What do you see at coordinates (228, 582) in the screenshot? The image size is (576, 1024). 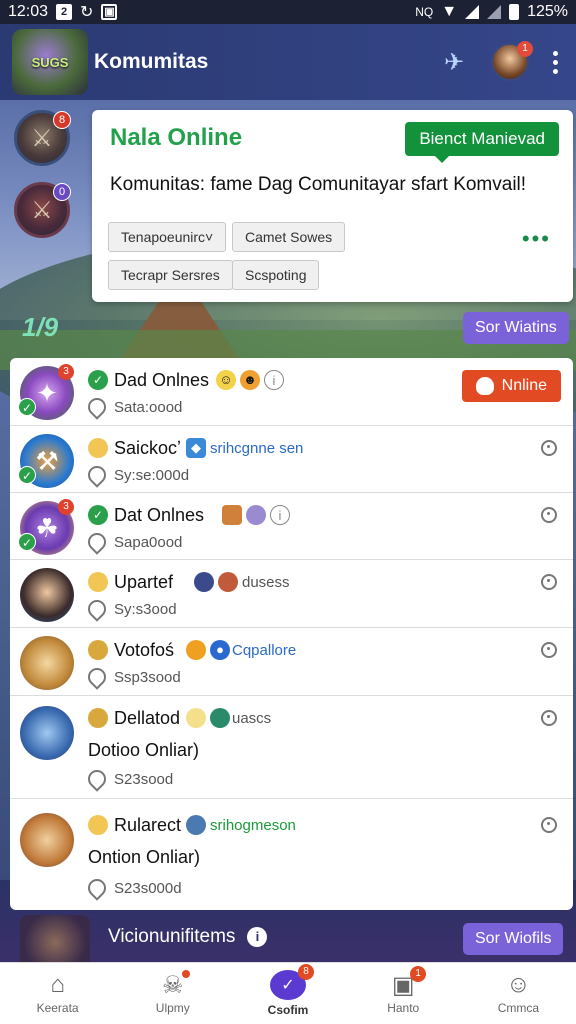 I see `flower-icon` at bounding box center [228, 582].